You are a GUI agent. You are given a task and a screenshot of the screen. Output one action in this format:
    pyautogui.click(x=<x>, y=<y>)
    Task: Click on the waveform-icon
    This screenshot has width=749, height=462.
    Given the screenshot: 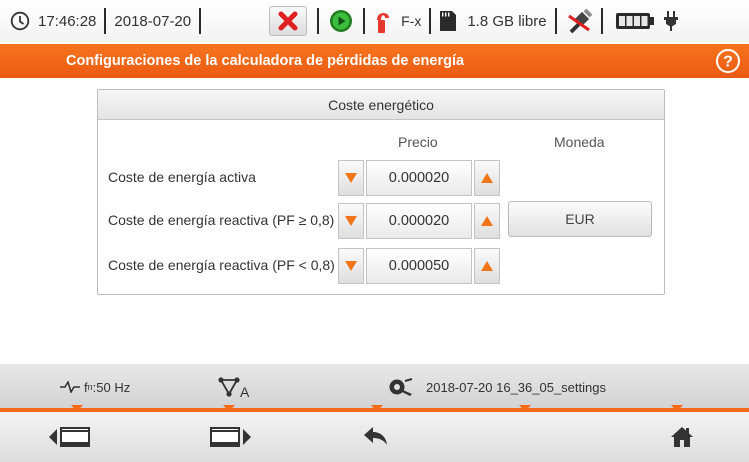 What is the action you would take?
    pyautogui.click(x=70, y=387)
    